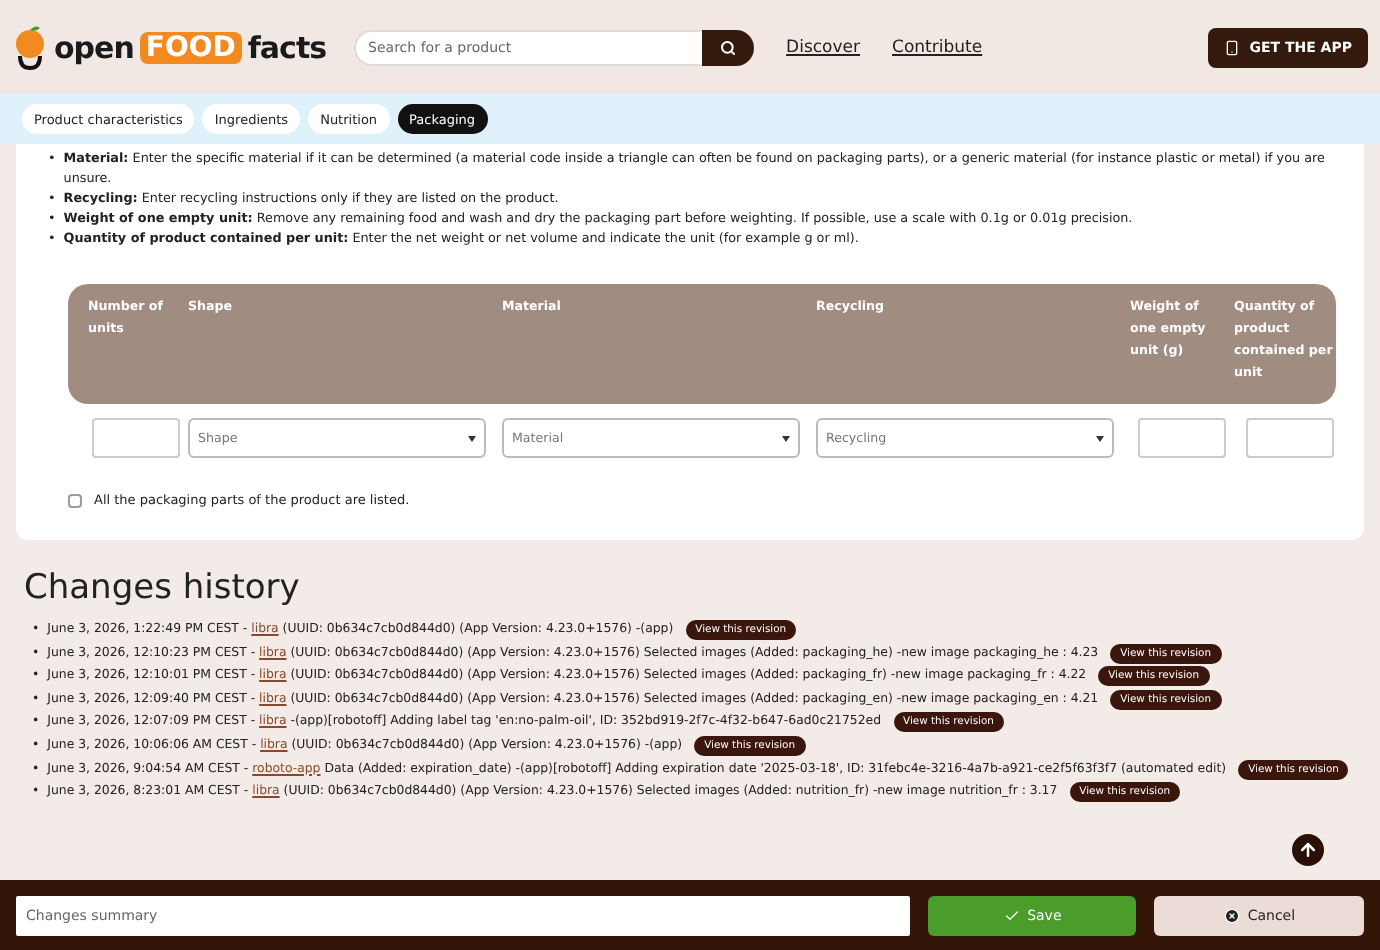  I want to click on search-icon, so click(728, 47).